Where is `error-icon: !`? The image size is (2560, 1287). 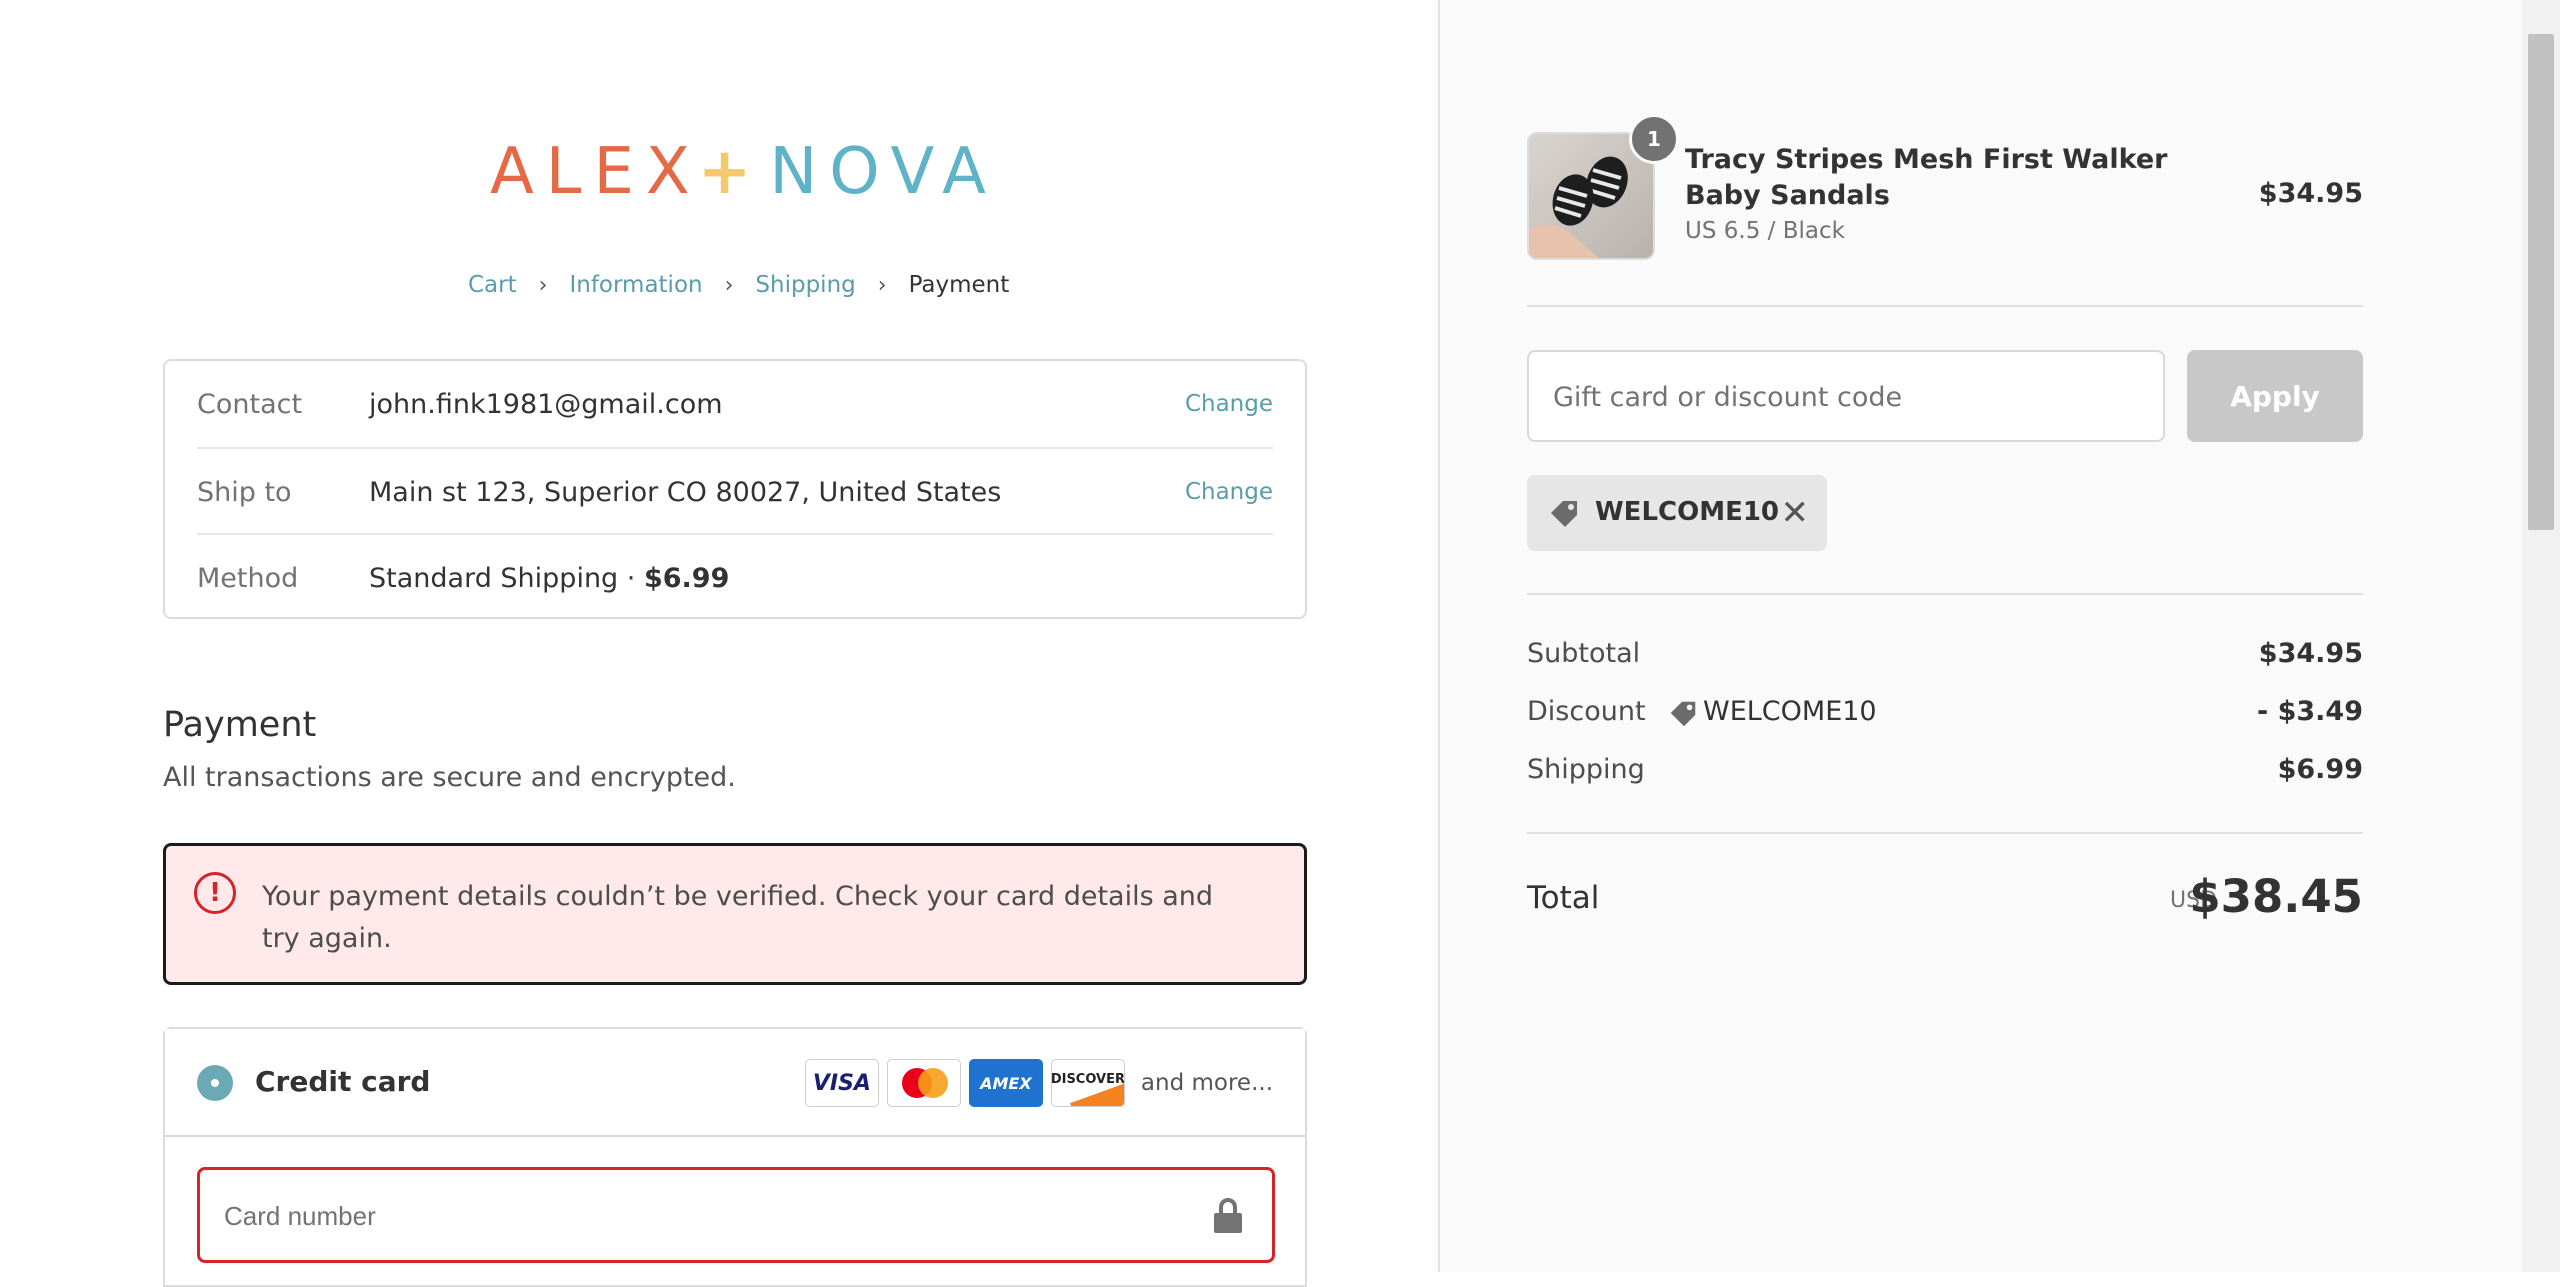 error-icon: ! is located at coordinates (215, 893).